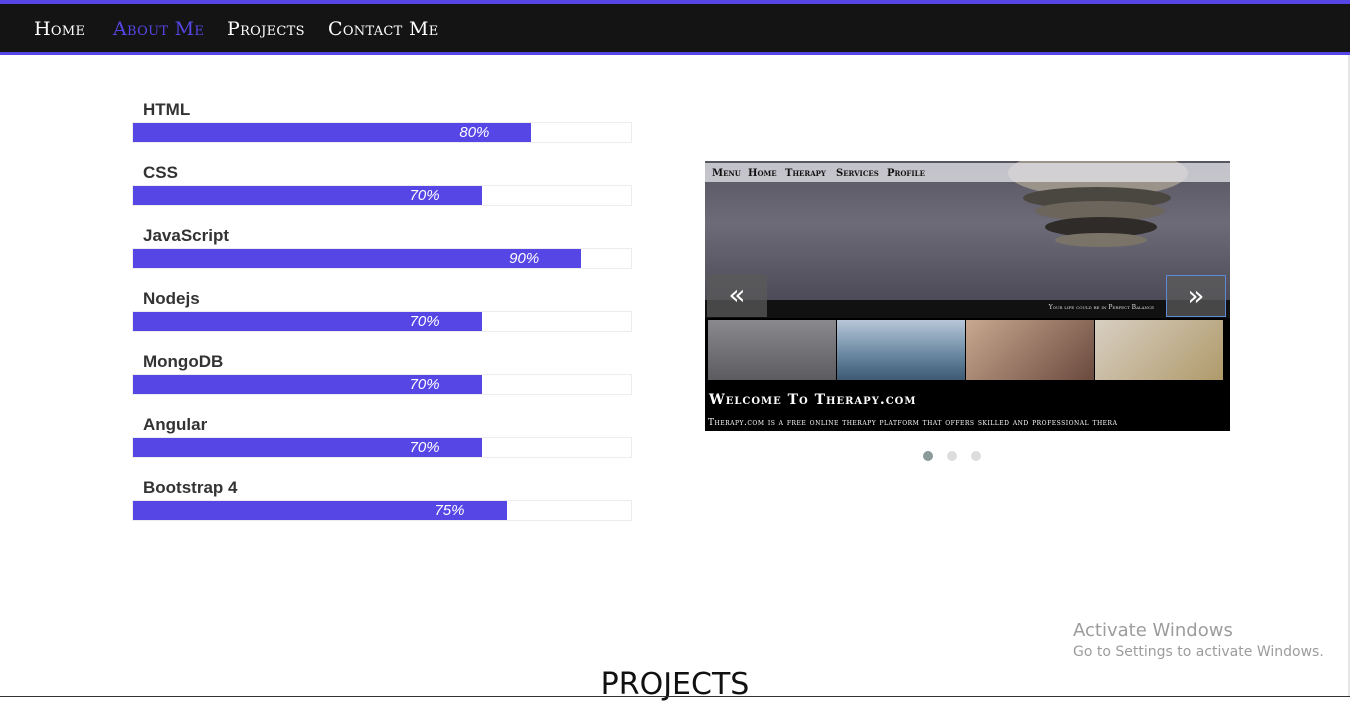 Image resolution: width=1350 pixels, height=702 pixels. I want to click on nav-link-home: Home, so click(59, 29).